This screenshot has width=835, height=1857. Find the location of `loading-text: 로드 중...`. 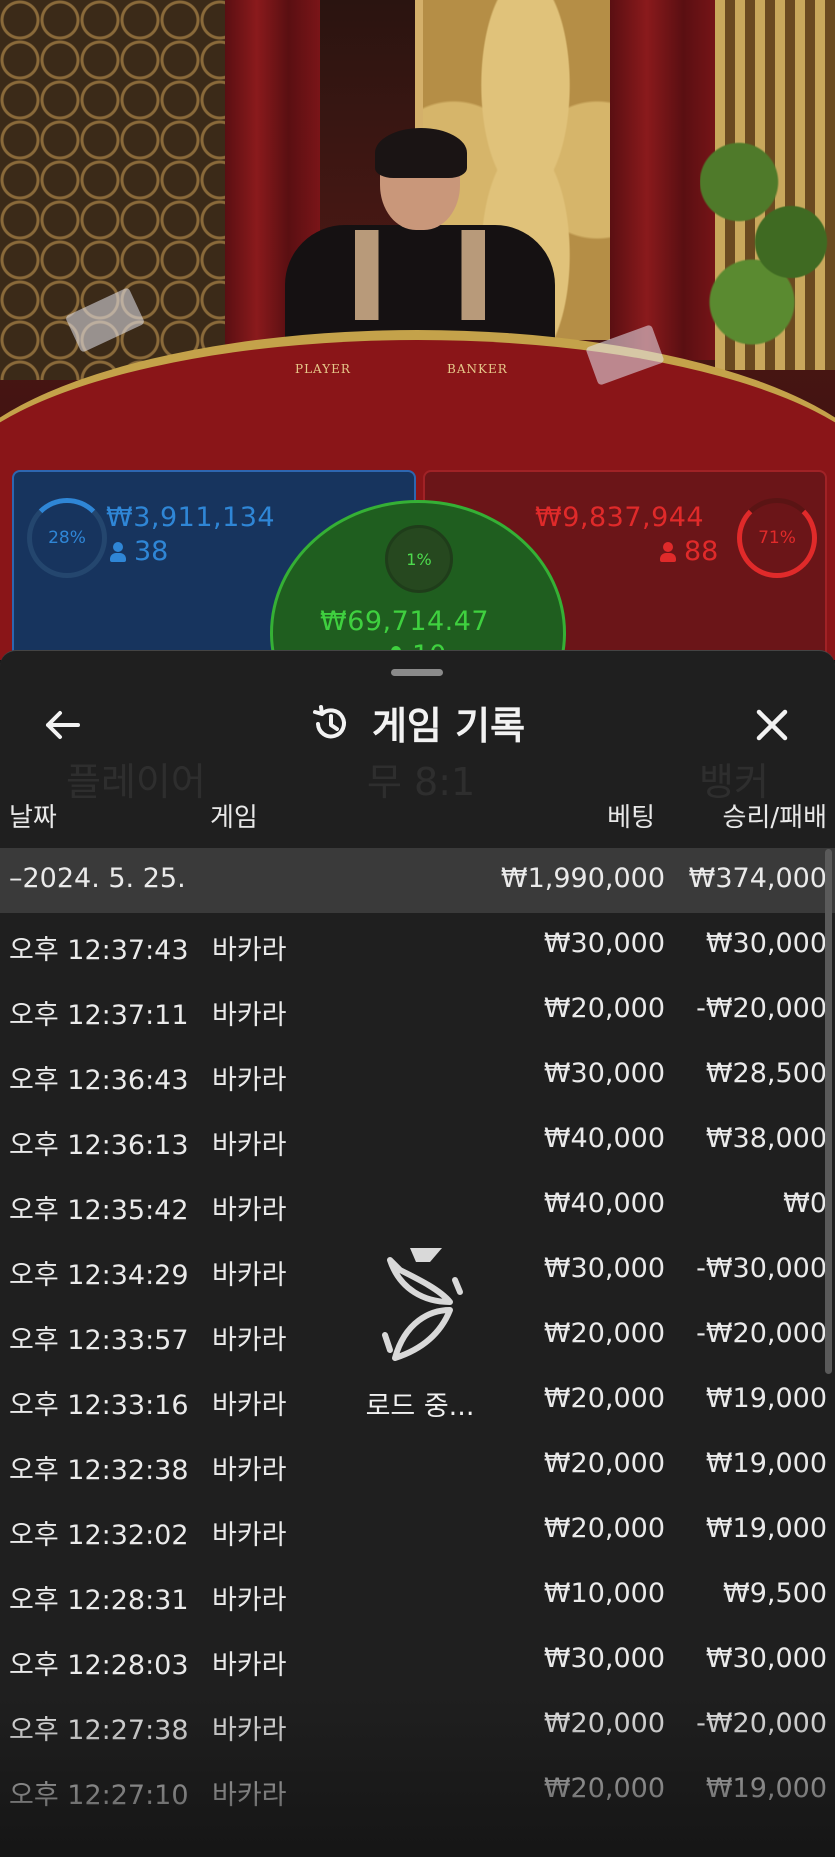

loading-text: 로드 중... is located at coordinates (420, 1406).